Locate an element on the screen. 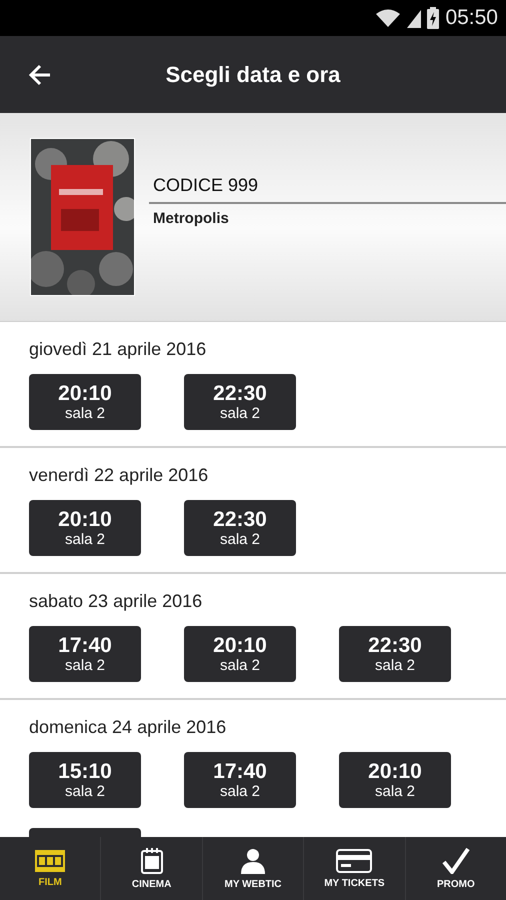 The image size is (506, 900). cinema-name: Metropolis is located at coordinates (190, 217).